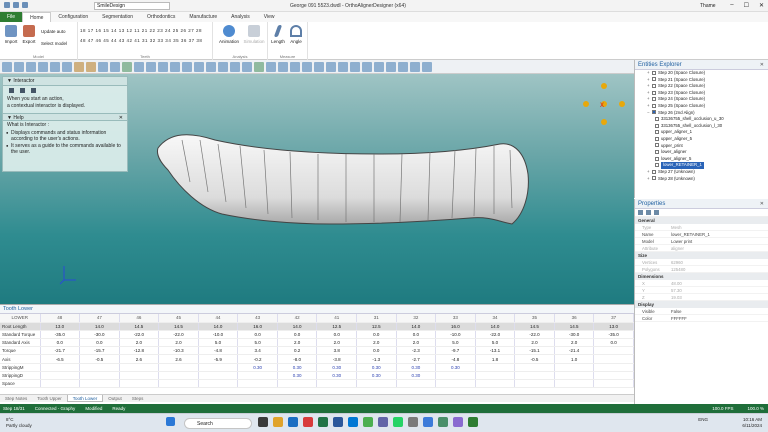 This screenshot has height=432, width=768. Describe the element at coordinates (343, 179) in the screenshot. I see `aligner-arch` at that location.